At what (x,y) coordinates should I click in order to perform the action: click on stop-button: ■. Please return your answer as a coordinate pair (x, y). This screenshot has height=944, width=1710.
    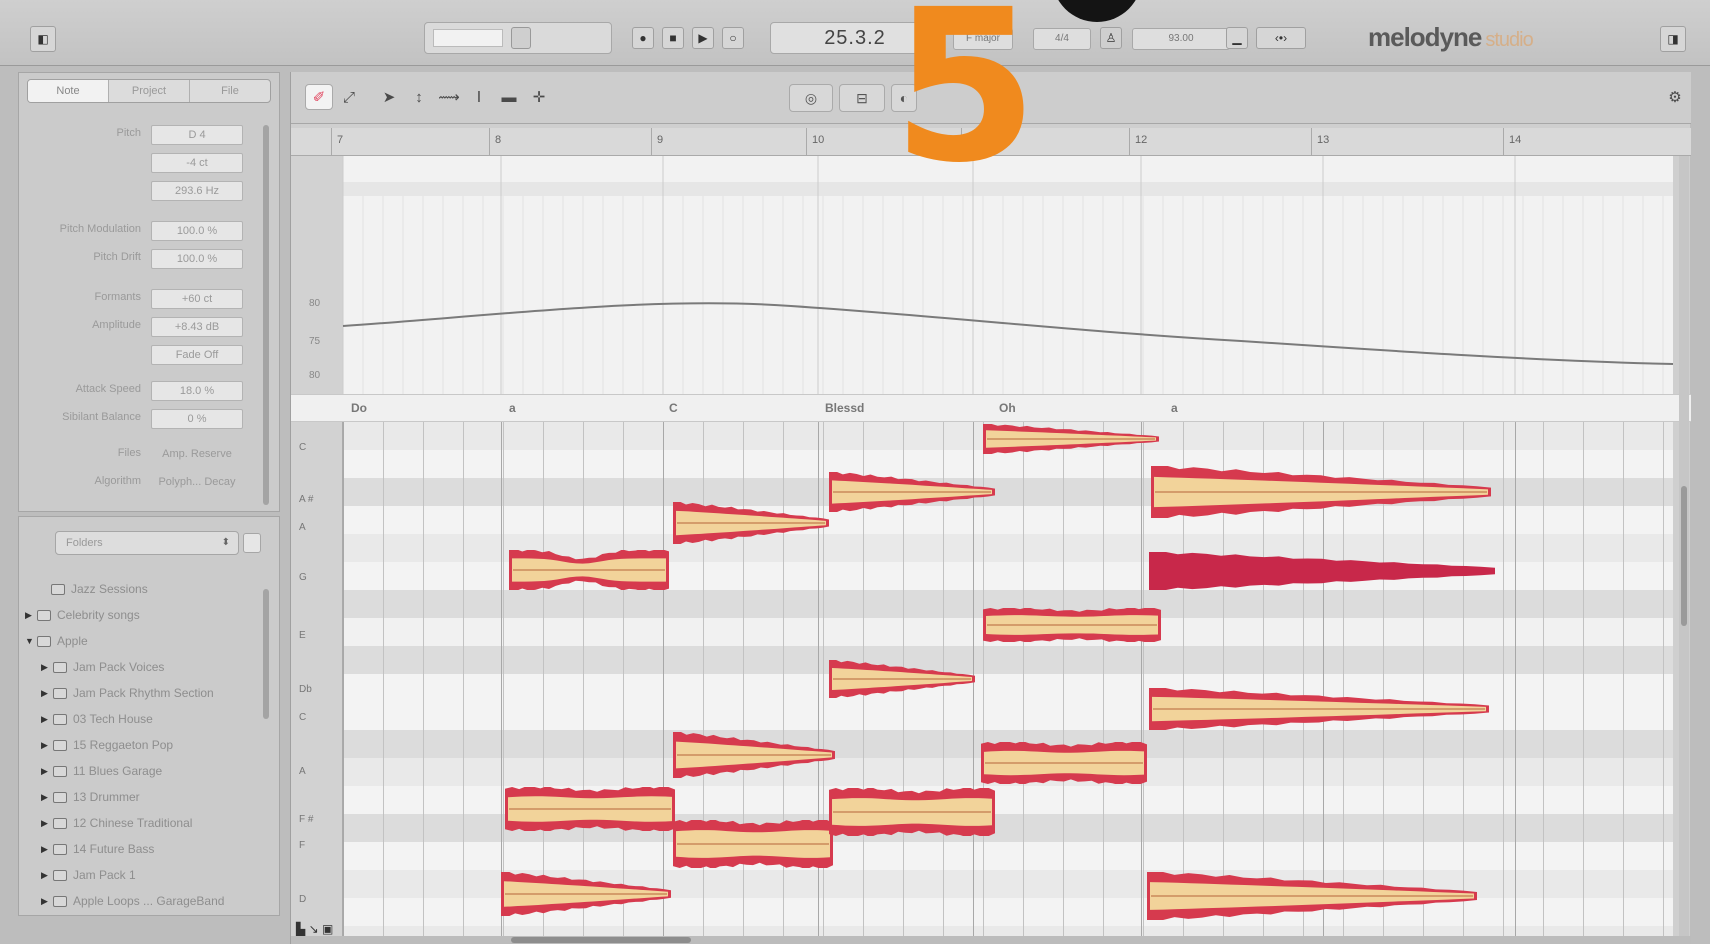
    Looking at the image, I should click on (673, 38).